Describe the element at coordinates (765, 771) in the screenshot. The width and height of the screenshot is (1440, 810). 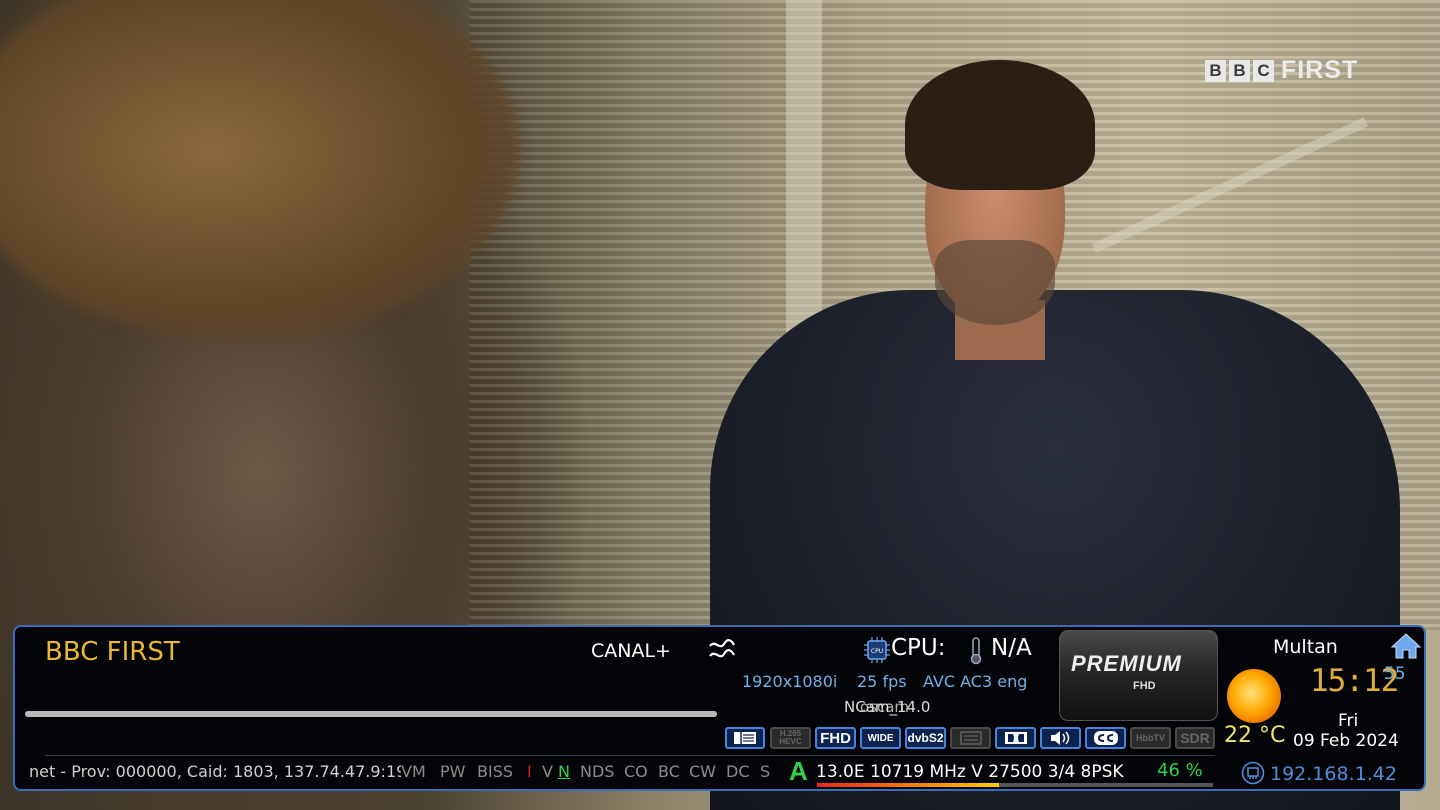
I see `caid-seca: S` at that location.